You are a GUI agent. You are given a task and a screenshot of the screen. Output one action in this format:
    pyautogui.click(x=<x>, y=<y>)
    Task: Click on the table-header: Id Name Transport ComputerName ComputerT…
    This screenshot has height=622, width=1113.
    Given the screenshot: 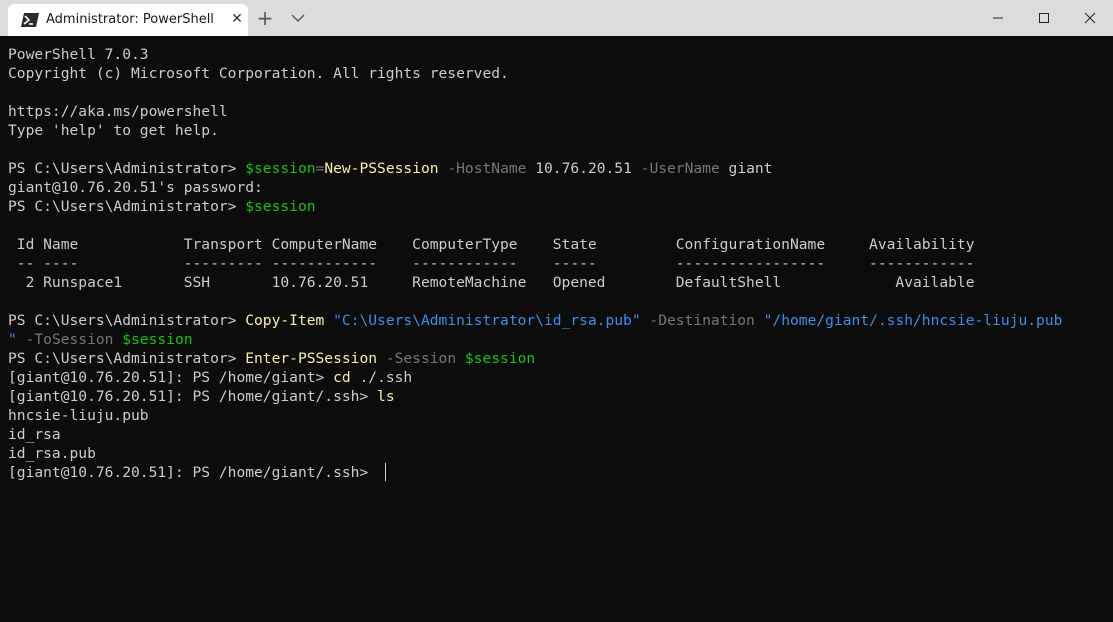 What is the action you would take?
    pyautogui.click(x=491, y=244)
    